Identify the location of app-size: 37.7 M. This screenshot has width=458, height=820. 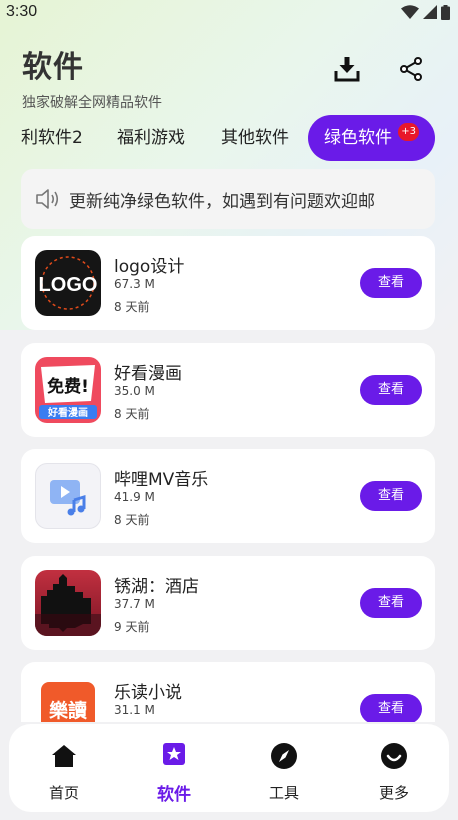
(134, 604).